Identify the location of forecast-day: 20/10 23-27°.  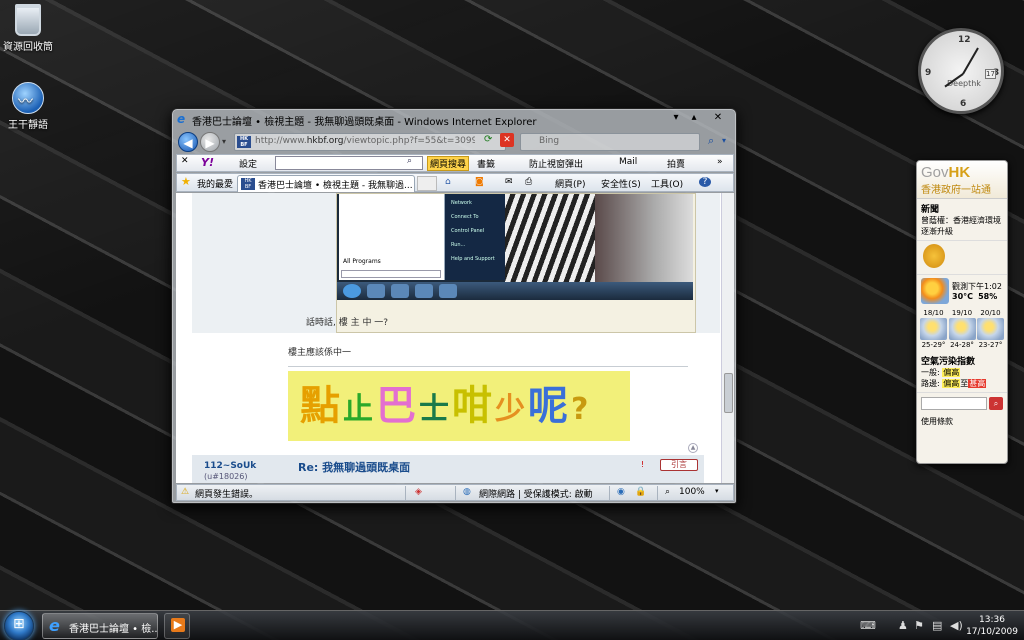
(990, 329).